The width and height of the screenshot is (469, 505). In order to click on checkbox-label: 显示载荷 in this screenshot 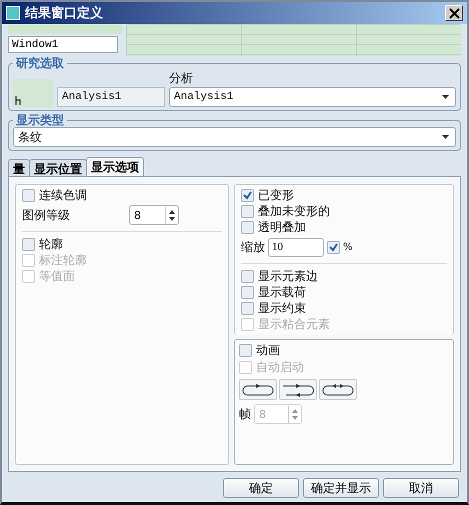, I will do `click(282, 292)`.